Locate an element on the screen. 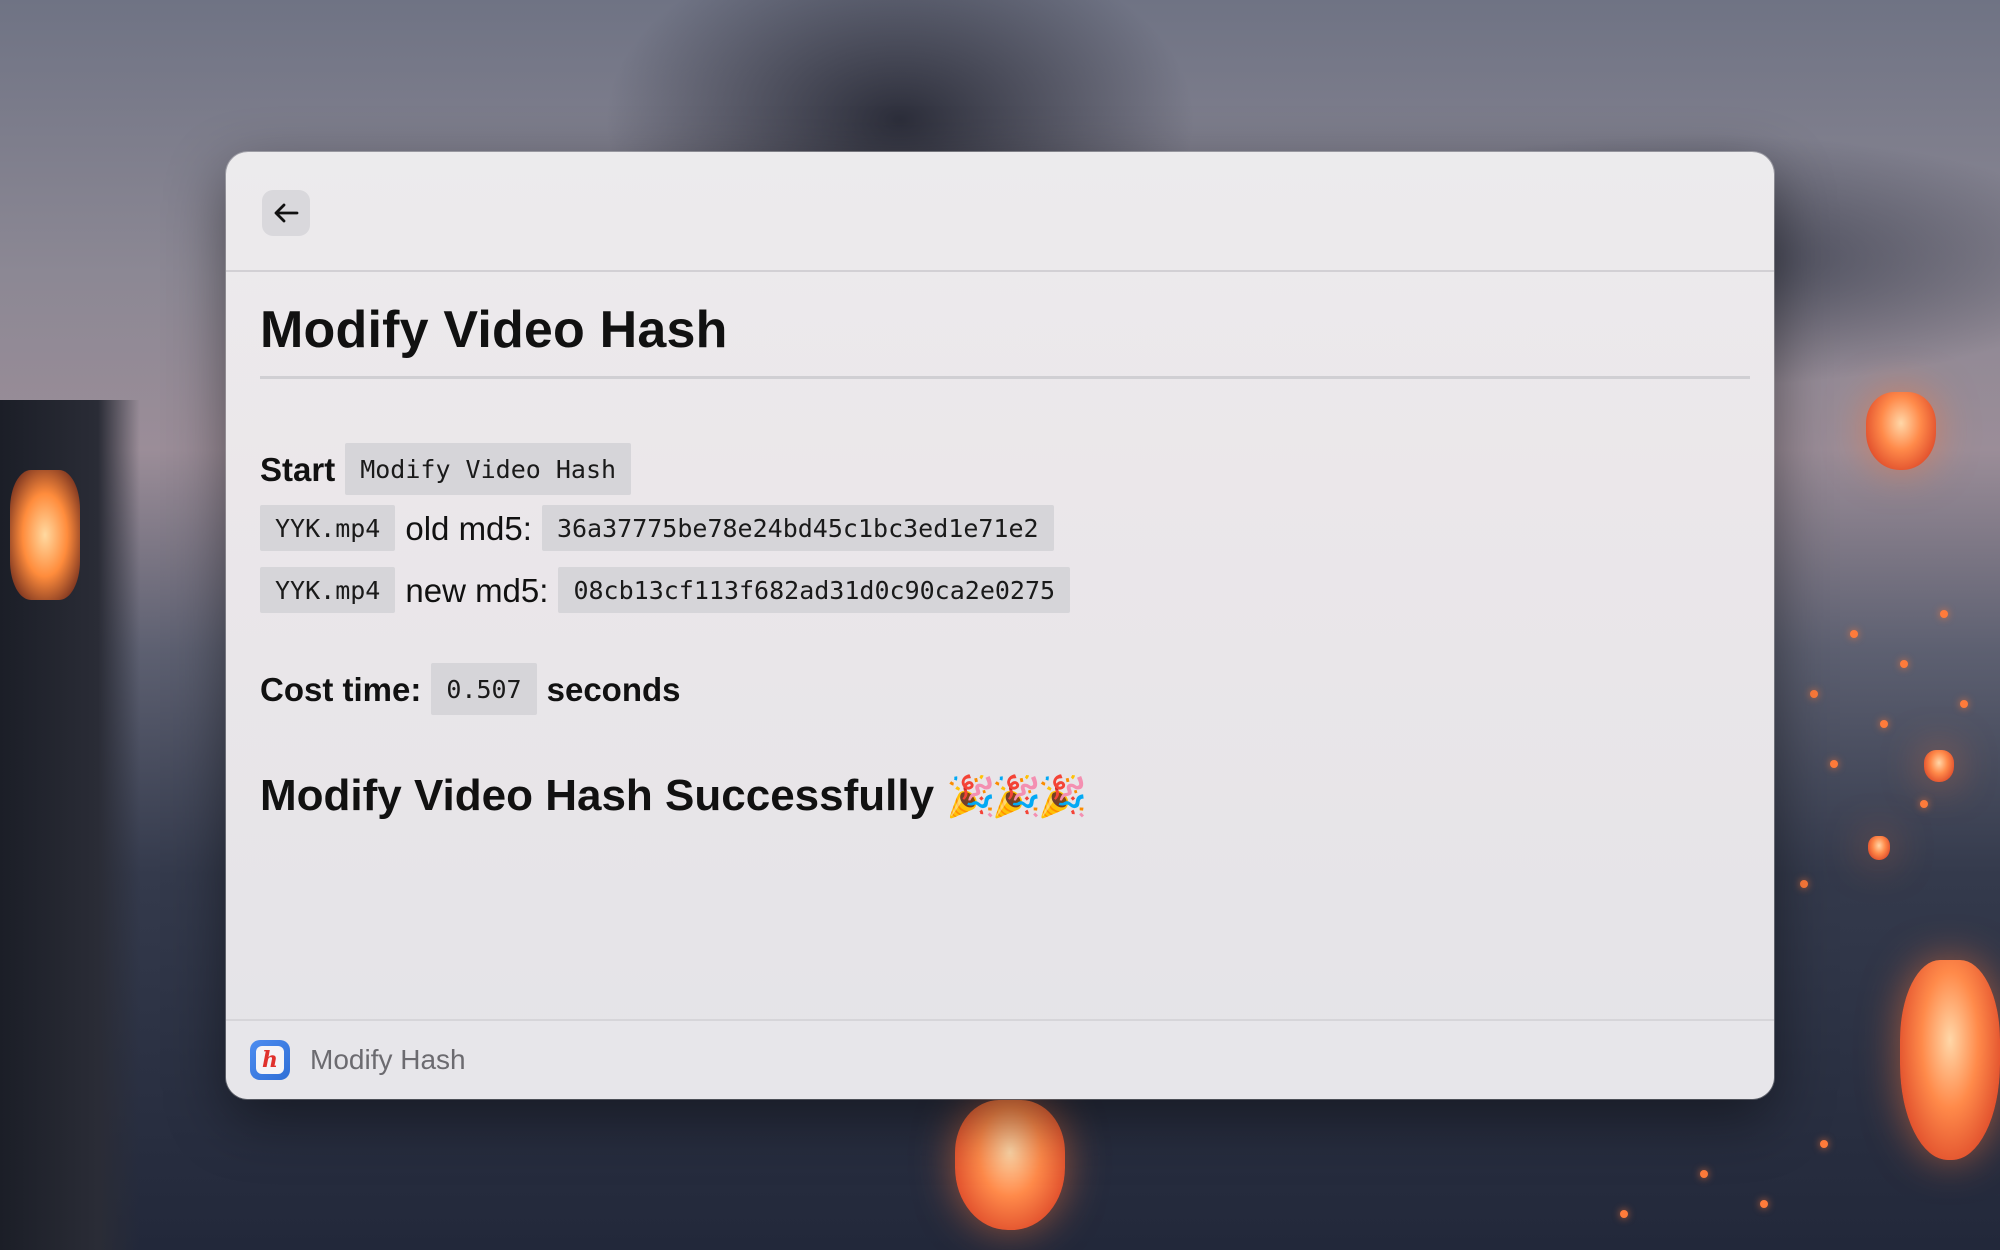 Image resolution: width=2000 pixels, height=1250 pixels. start-row: Start Modify Video Hash is located at coordinates (1005, 469).